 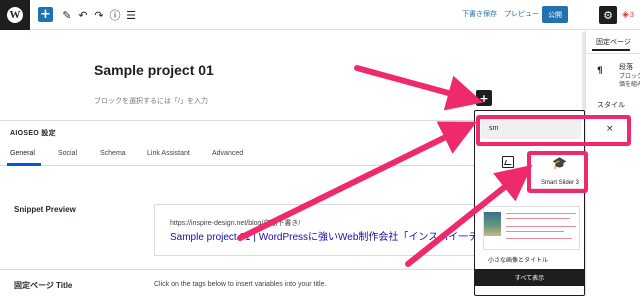 What do you see at coordinates (227, 153) in the screenshot?
I see `tab-advanced: Advanced` at bounding box center [227, 153].